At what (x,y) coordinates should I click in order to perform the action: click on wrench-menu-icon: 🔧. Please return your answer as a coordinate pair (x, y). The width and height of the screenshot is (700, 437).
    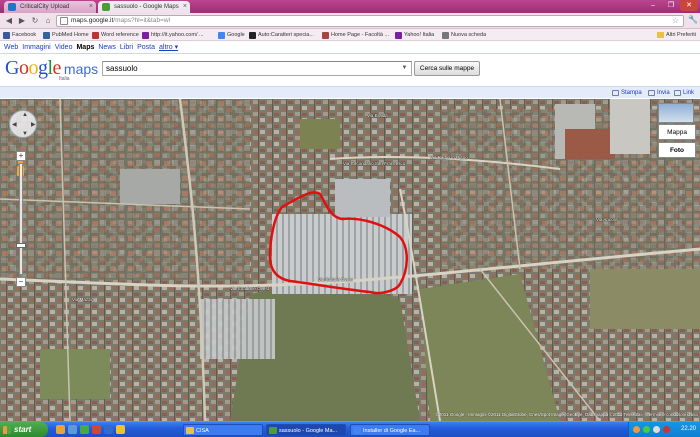
    Looking at the image, I should click on (693, 19).